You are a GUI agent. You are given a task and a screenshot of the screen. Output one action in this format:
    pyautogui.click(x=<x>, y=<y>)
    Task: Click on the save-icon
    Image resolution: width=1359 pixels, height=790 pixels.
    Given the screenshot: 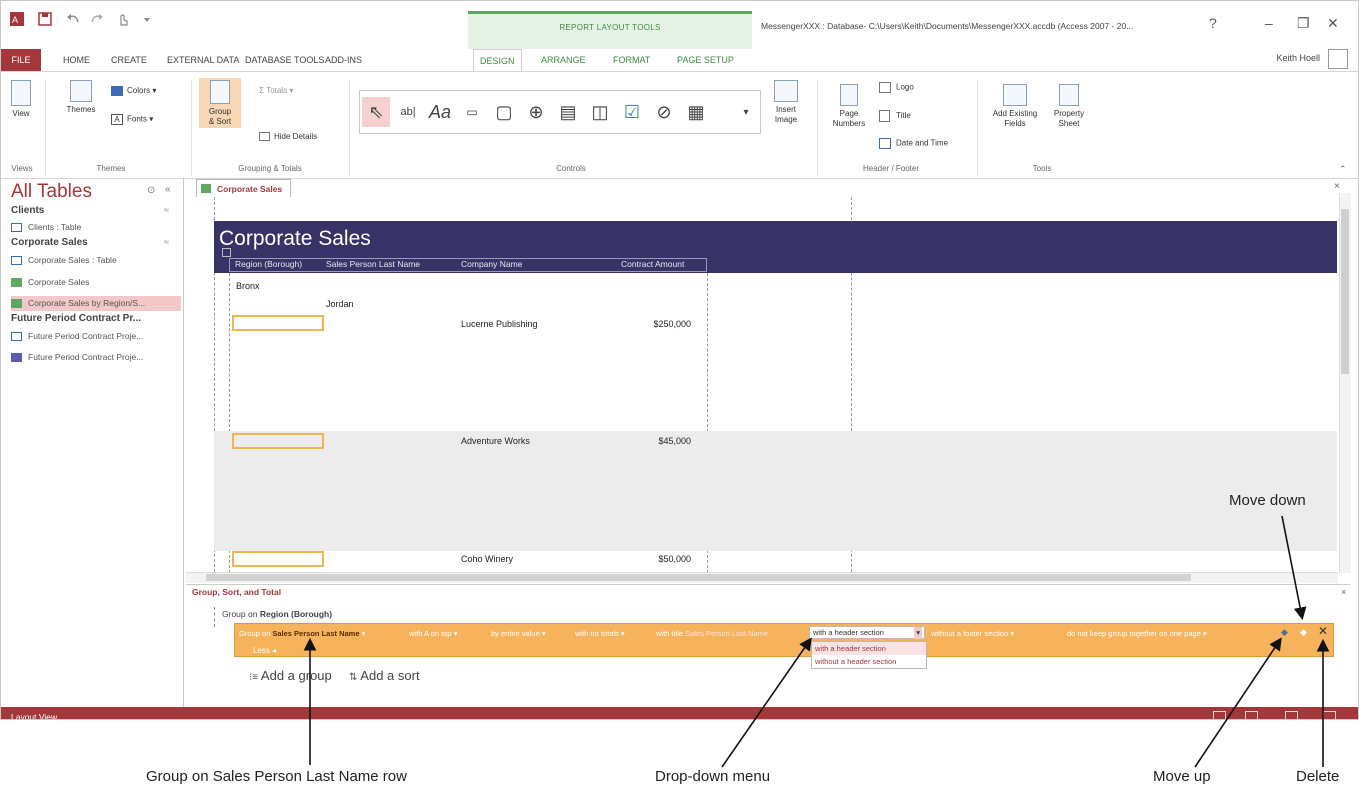 What is the action you would take?
    pyautogui.click(x=45, y=19)
    